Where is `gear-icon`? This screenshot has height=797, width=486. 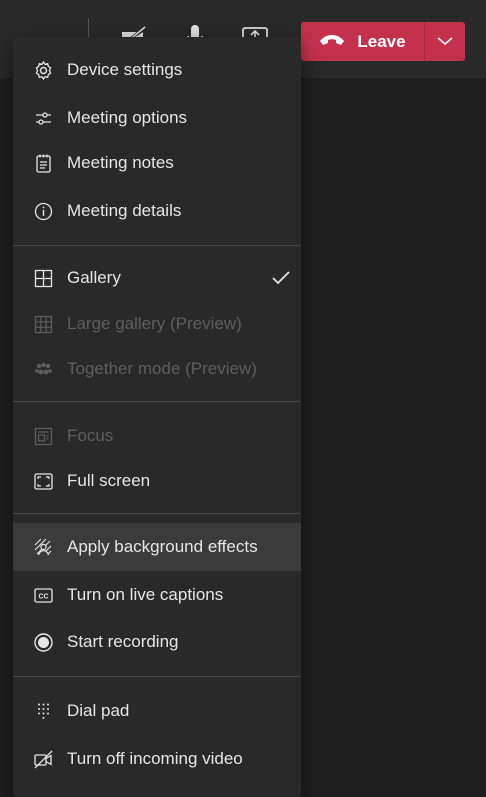
gear-icon is located at coordinates (43, 70).